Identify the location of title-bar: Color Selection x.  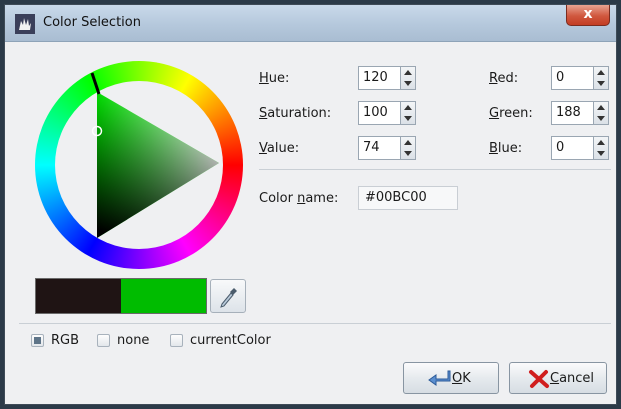
(310, 23).